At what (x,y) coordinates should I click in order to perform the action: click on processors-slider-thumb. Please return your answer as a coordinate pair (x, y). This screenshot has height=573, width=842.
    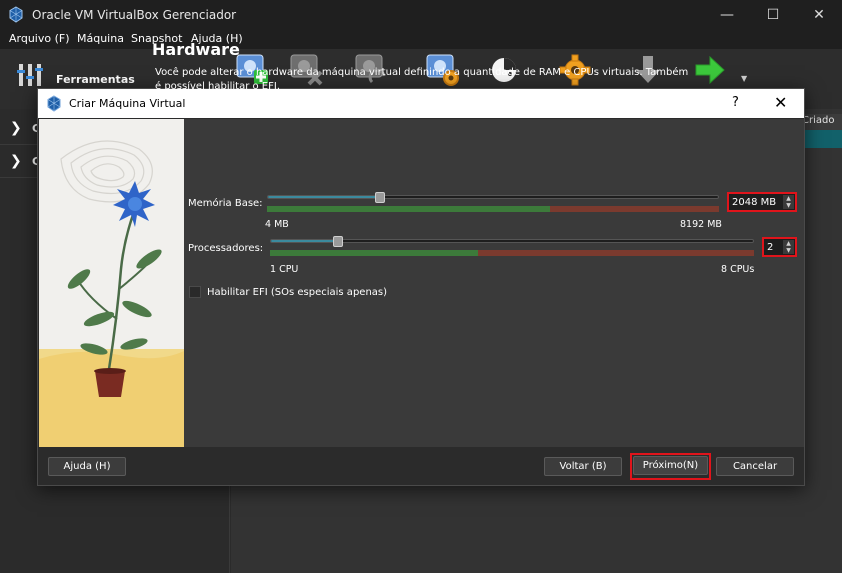
    Looking at the image, I should click on (337, 241).